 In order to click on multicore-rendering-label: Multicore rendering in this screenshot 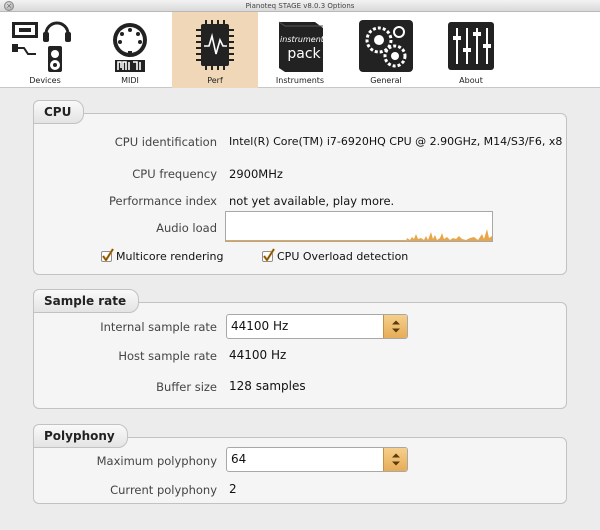, I will do `click(170, 256)`.